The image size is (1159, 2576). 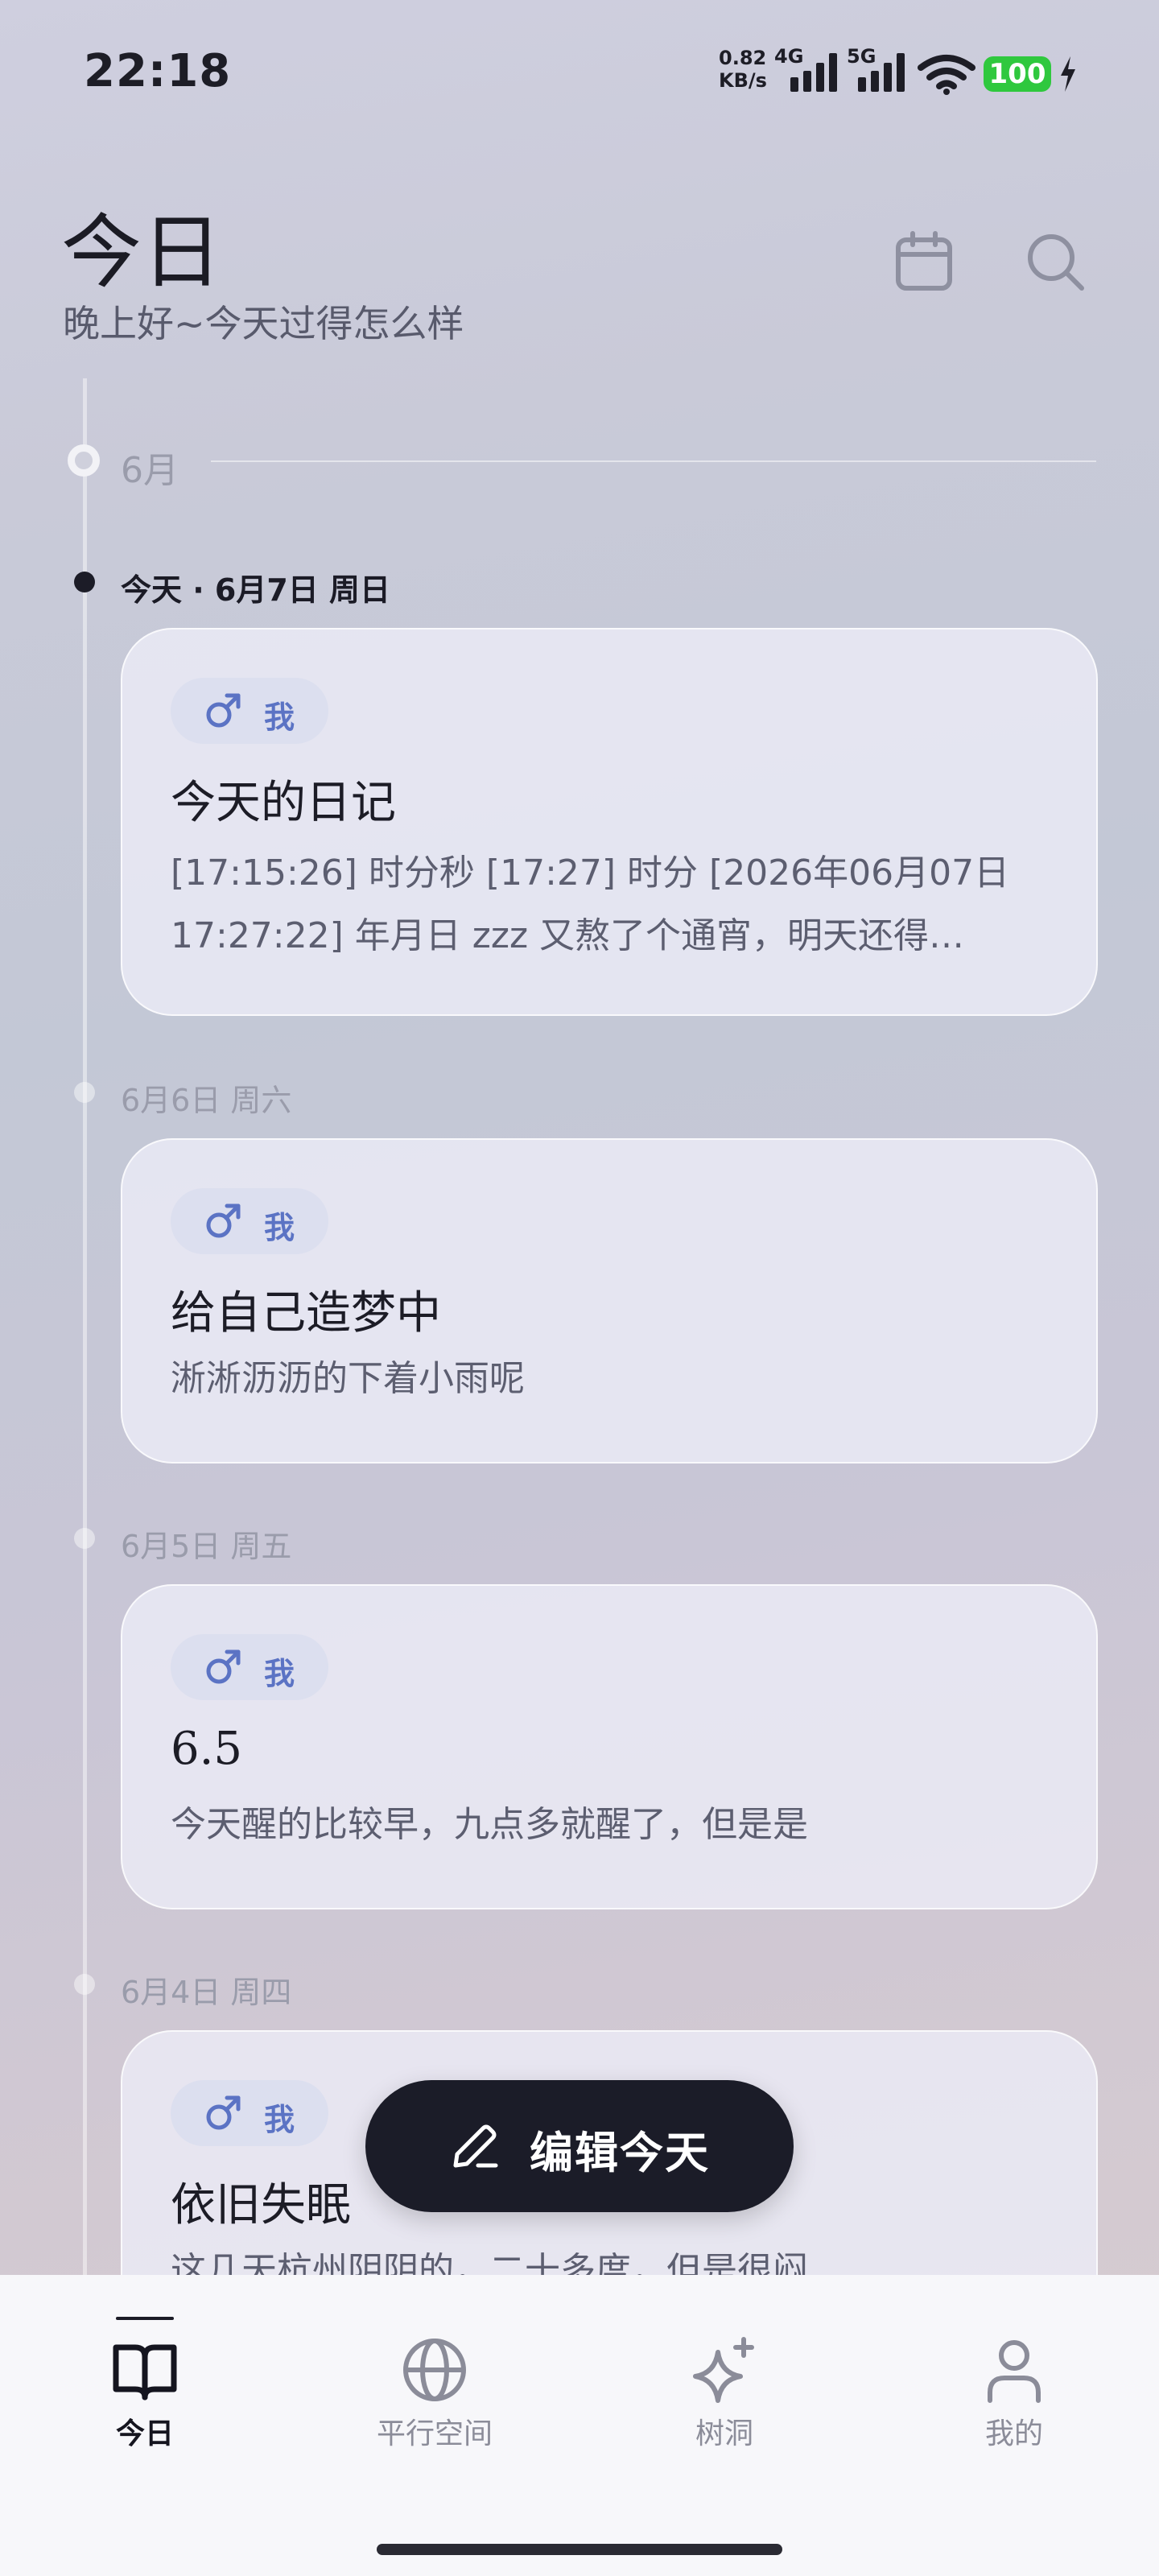 I want to click on nav-item-parallel-space: 平行空间, so click(x=435, y=2371).